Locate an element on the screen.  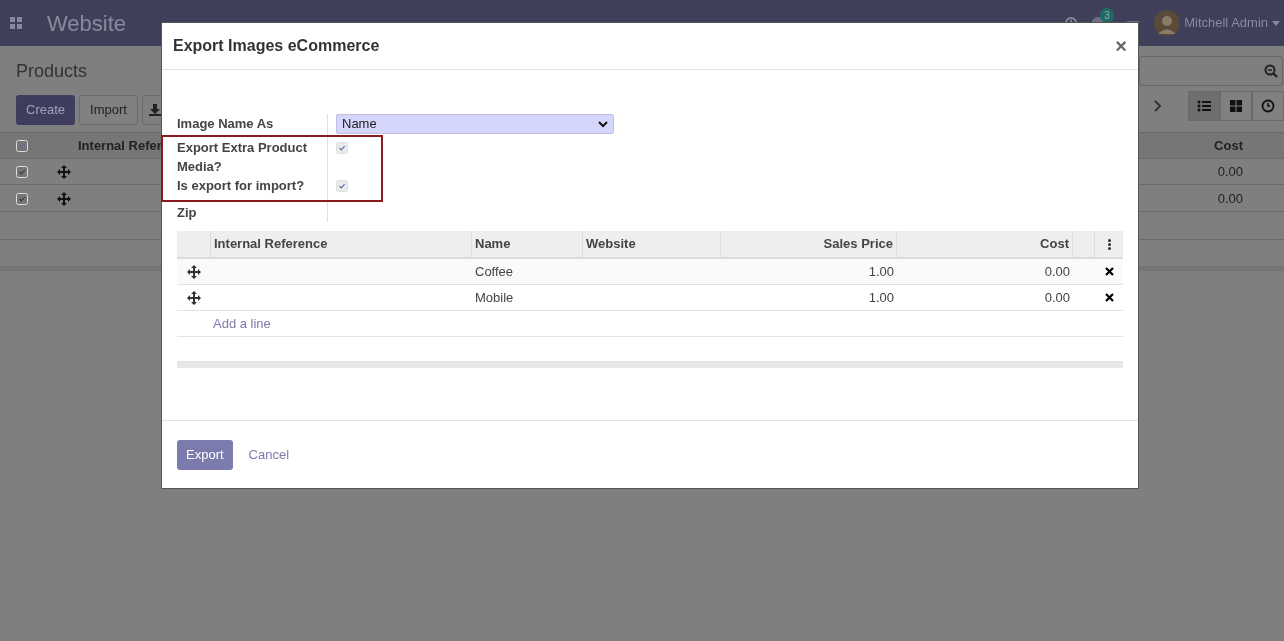
dialog-title: Export Images eCommerce is located at coordinates (276, 46).